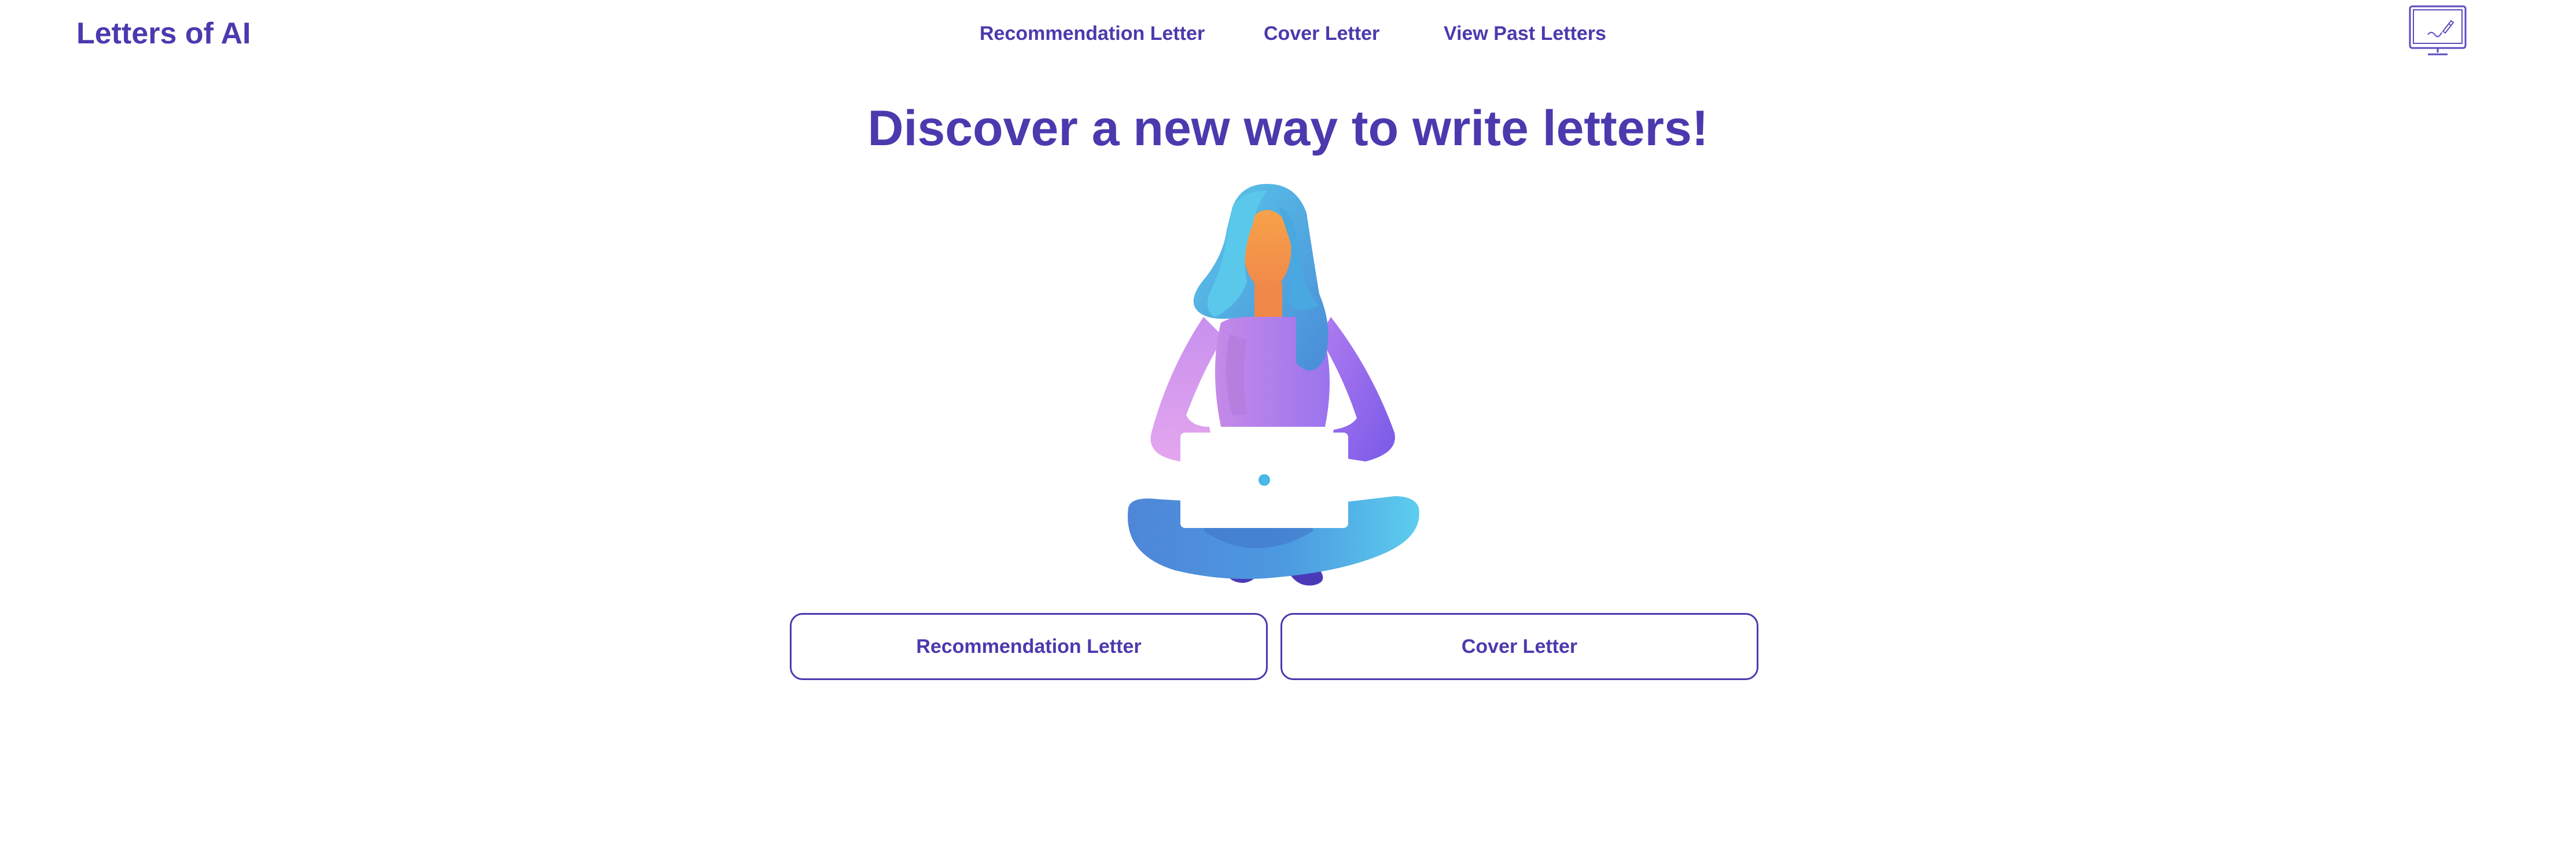 This screenshot has width=2576, height=842. What do you see at coordinates (2437, 31) in the screenshot?
I see `monitor-pen-icon` at bounding box center [2437, 31].